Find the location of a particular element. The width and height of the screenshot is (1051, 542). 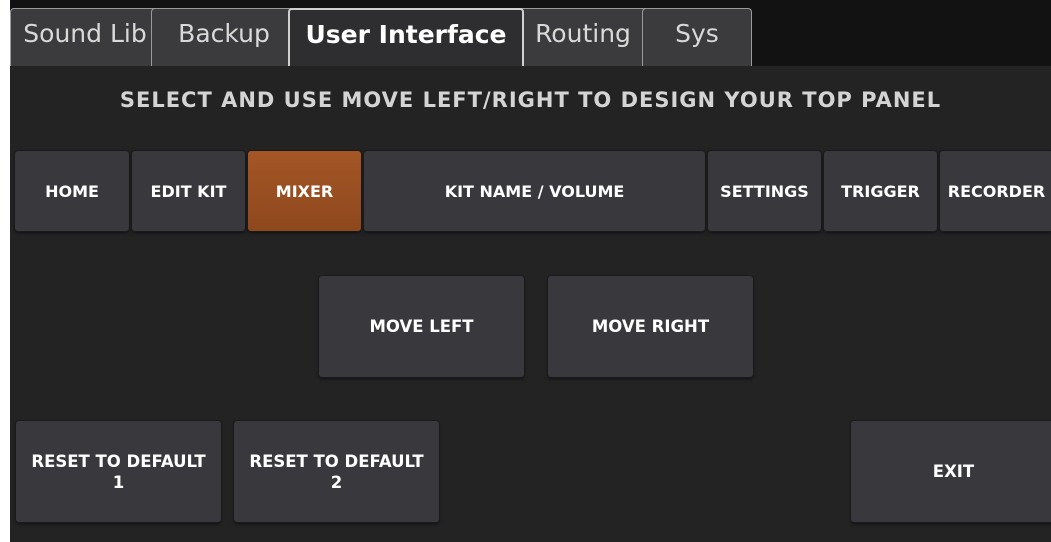

exit-button: EXIT is located at coordinates (951, 471).